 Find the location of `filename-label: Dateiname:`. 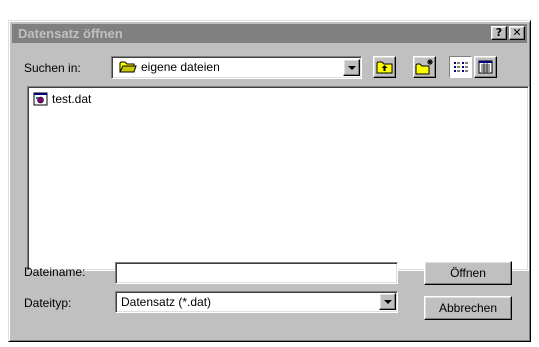

filename-label: Dateiname: is located at coordinates (55, 272).